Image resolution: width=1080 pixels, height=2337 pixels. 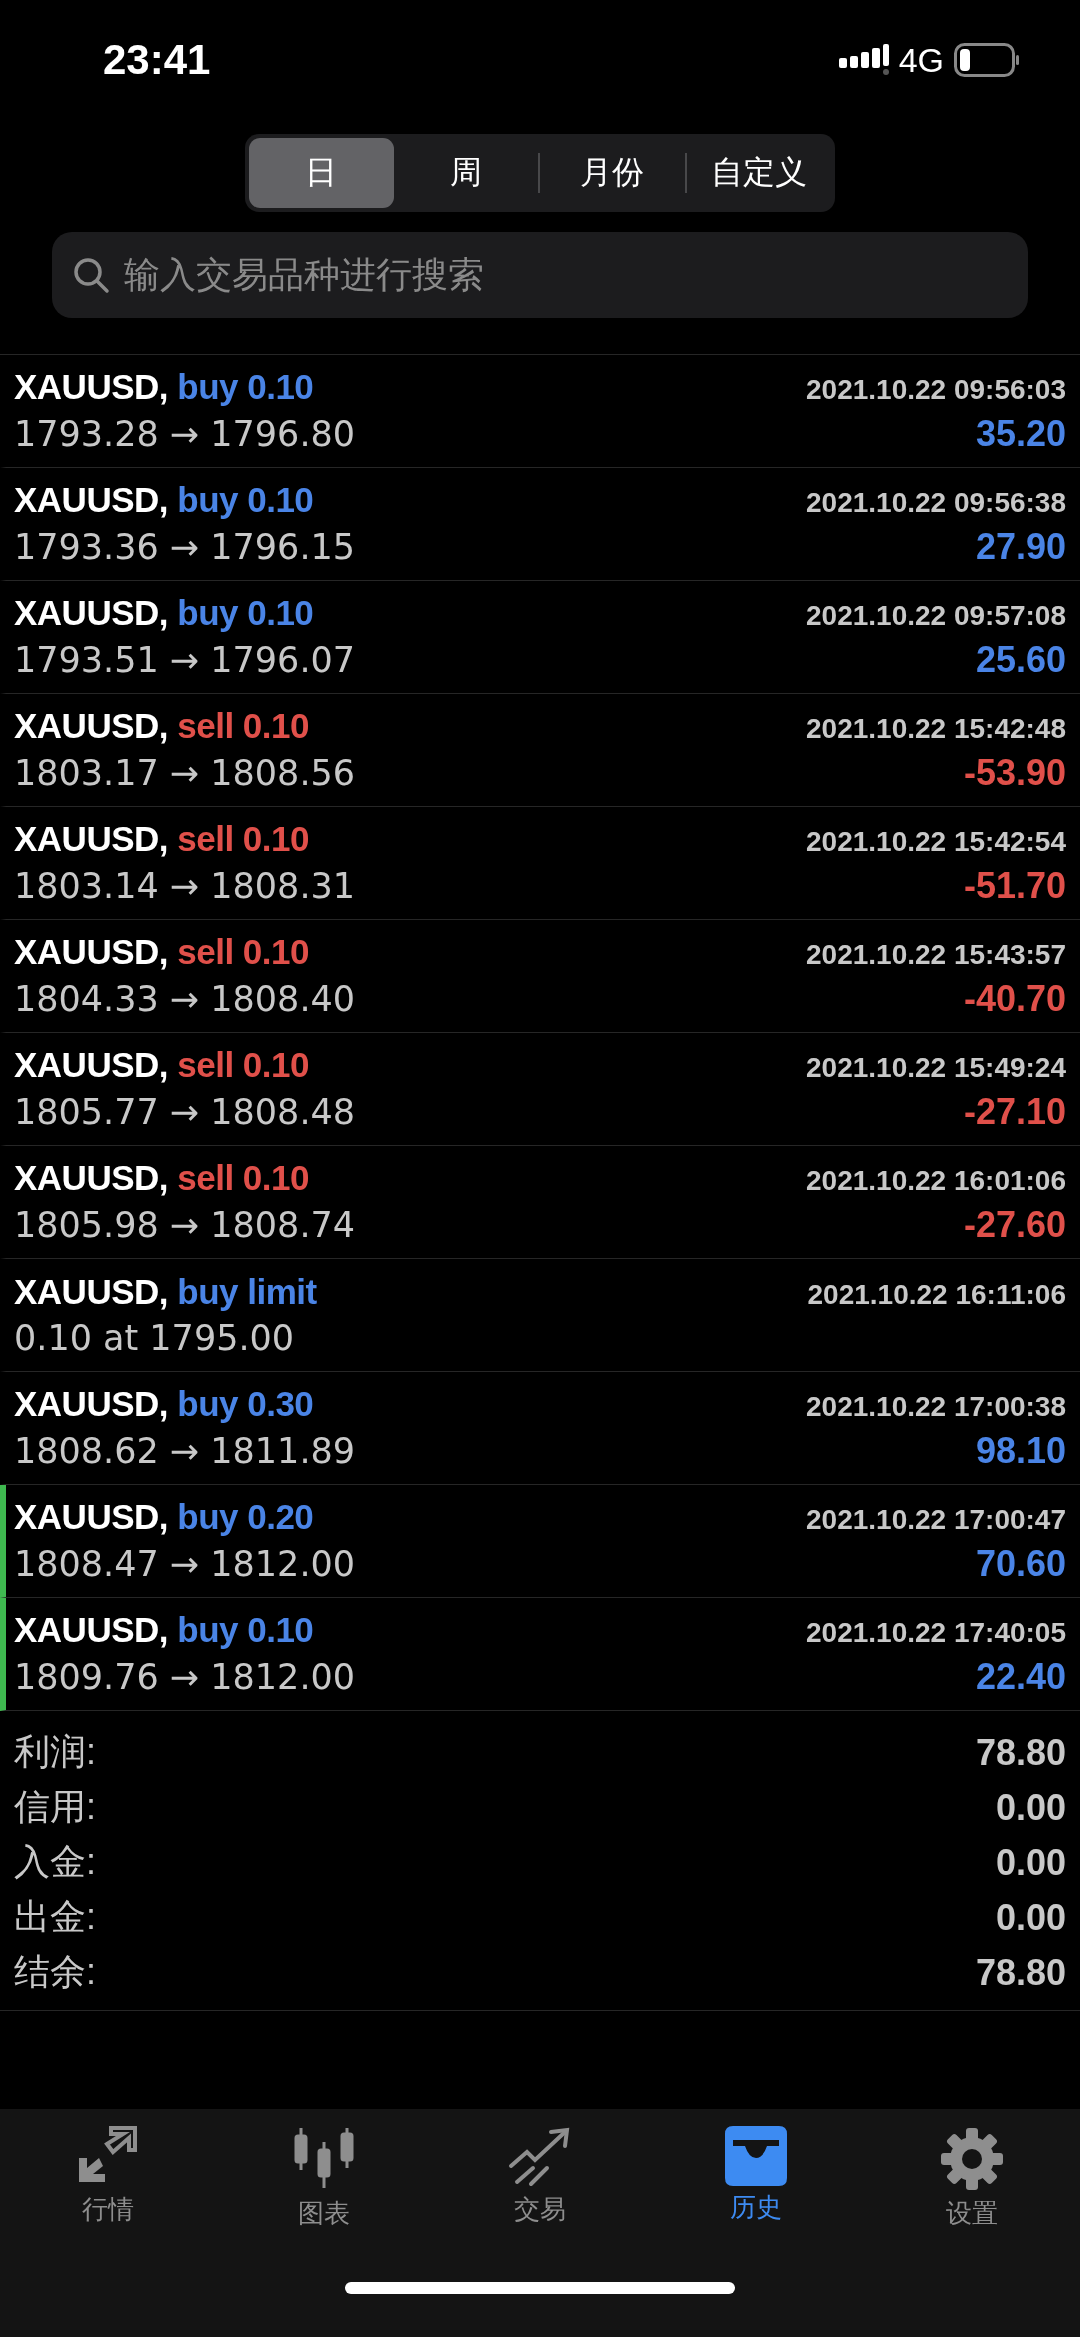 I want to click on deal-profit: -51.70, so click(x=1014, y=886).